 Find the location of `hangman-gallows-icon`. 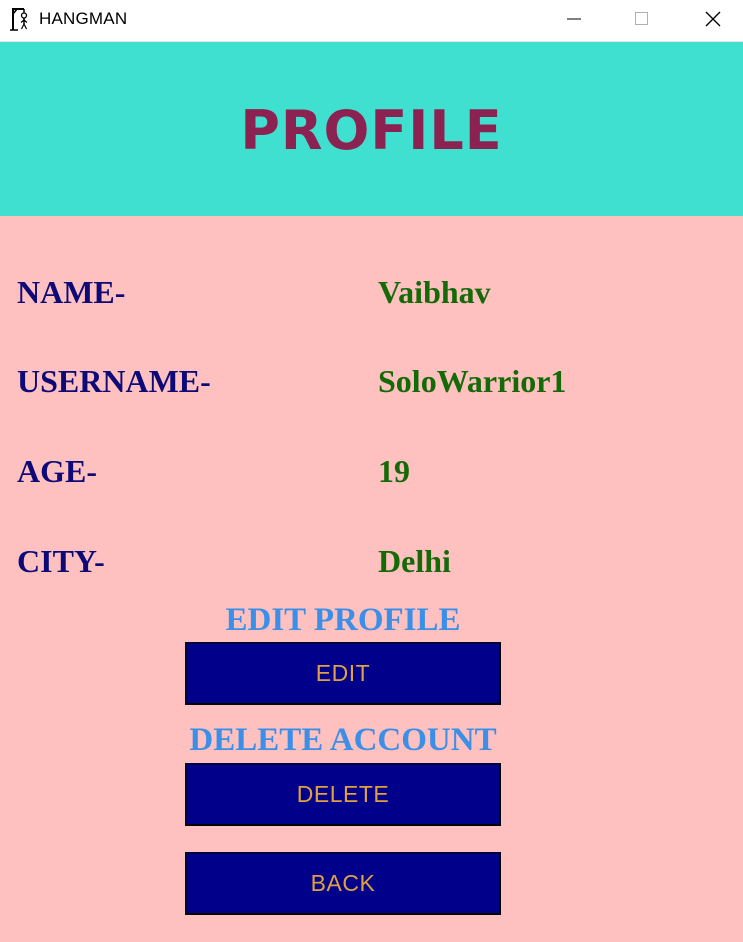

hangman-gallows-icon is located at coordinates (19, 19).